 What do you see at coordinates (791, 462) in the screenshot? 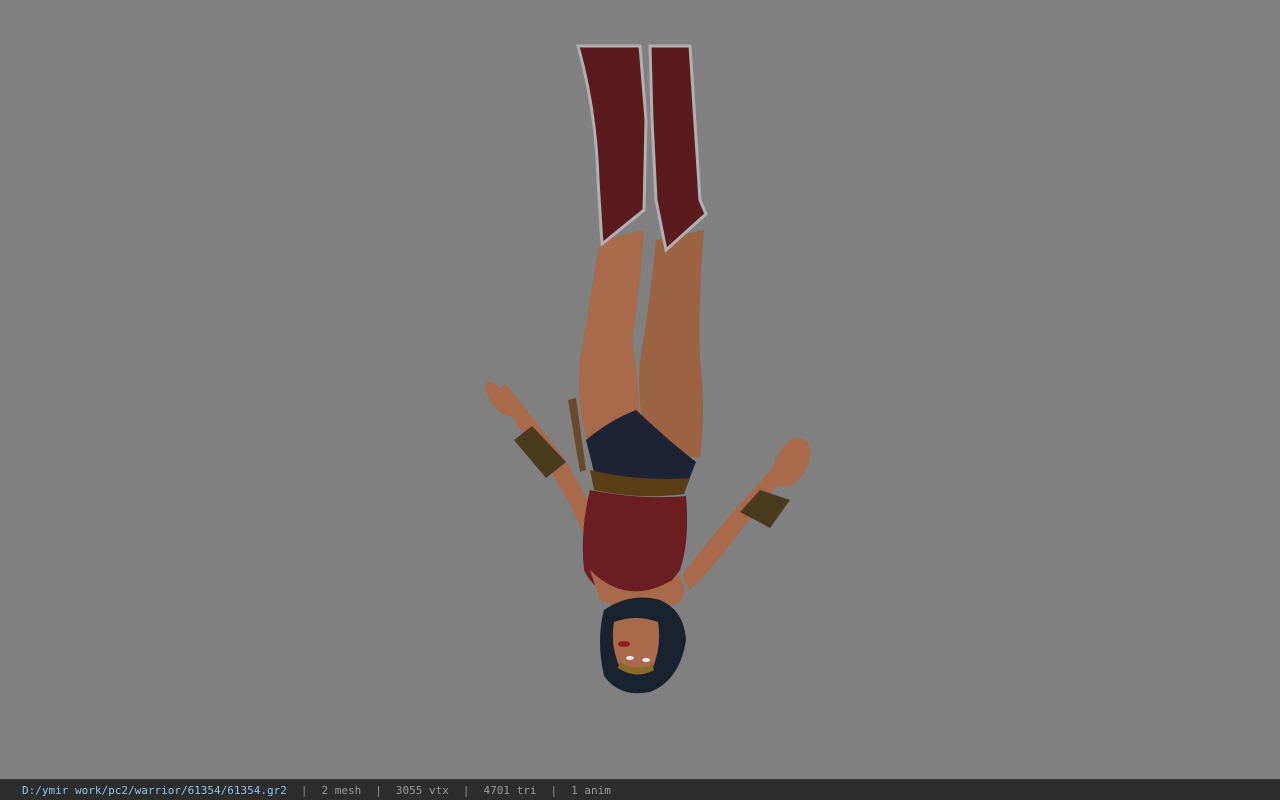
I see `right-hand` at bounding box center [791, 462].